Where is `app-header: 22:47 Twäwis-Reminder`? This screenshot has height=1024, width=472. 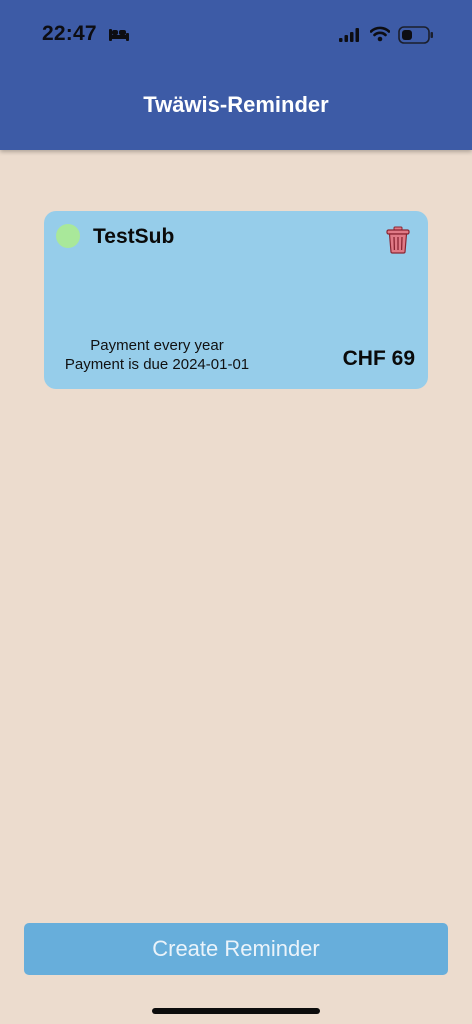
app-header: 22:47 Twäwis-Reminder is located at coordinates (236, 75).